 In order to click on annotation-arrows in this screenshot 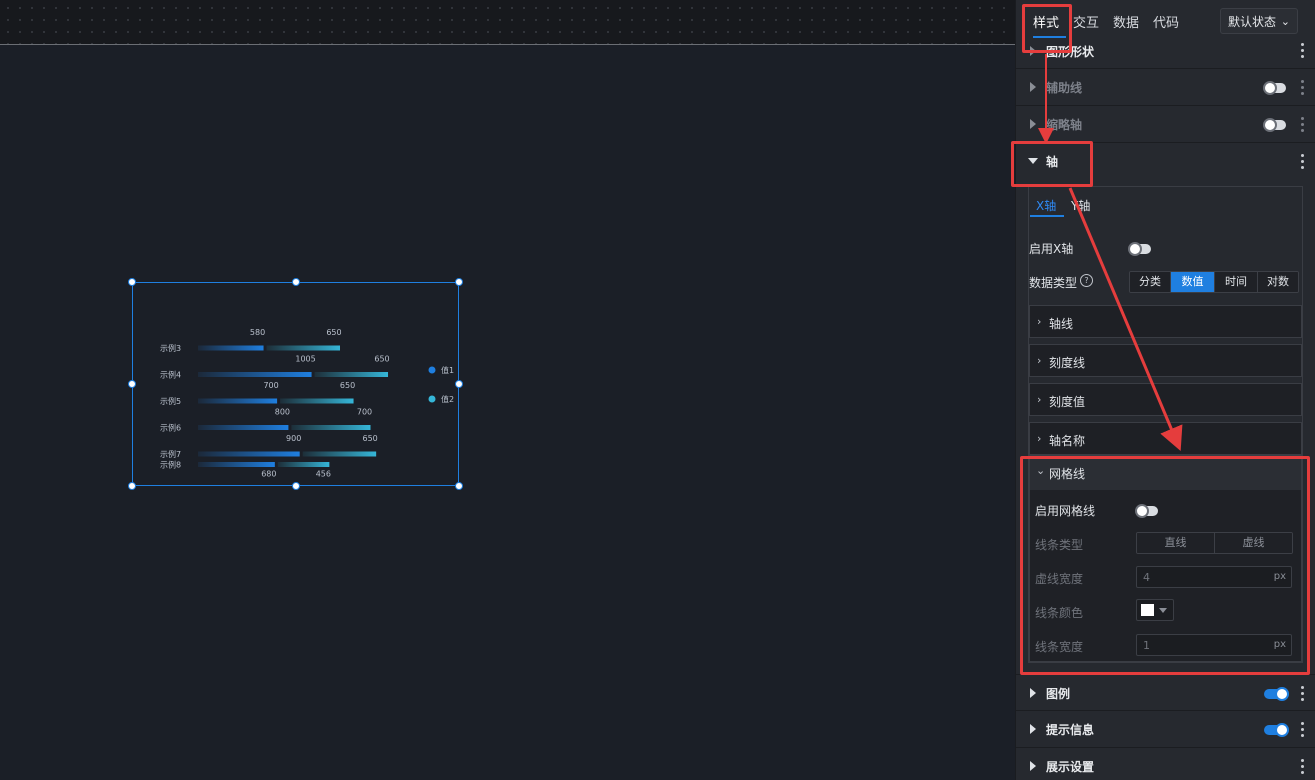, I will do `click(1110, 253)`.